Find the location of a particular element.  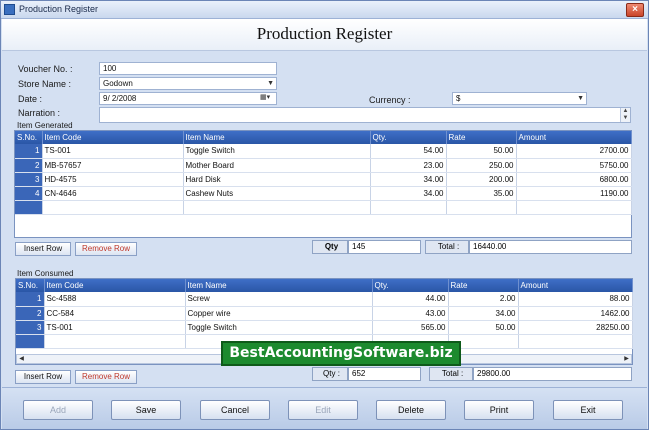

voucher-field: 100 is located at coordinates (188, 68).